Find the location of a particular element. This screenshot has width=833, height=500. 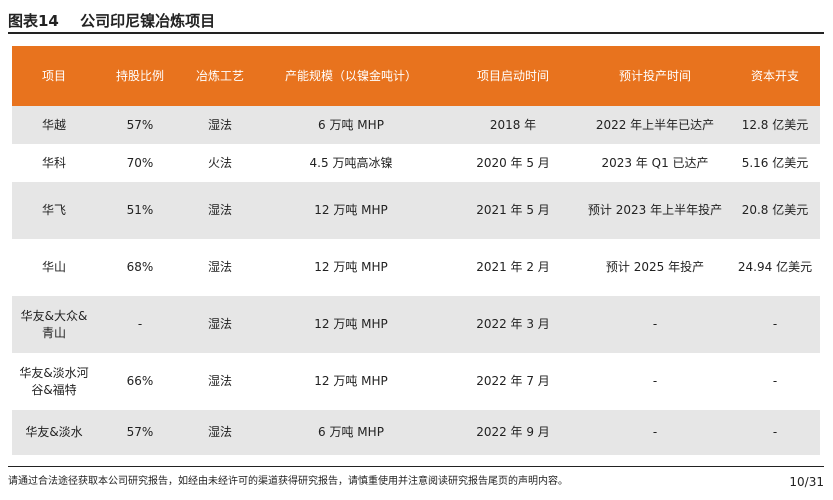

cell-project: 华科 is located at coordinates (54, 163).